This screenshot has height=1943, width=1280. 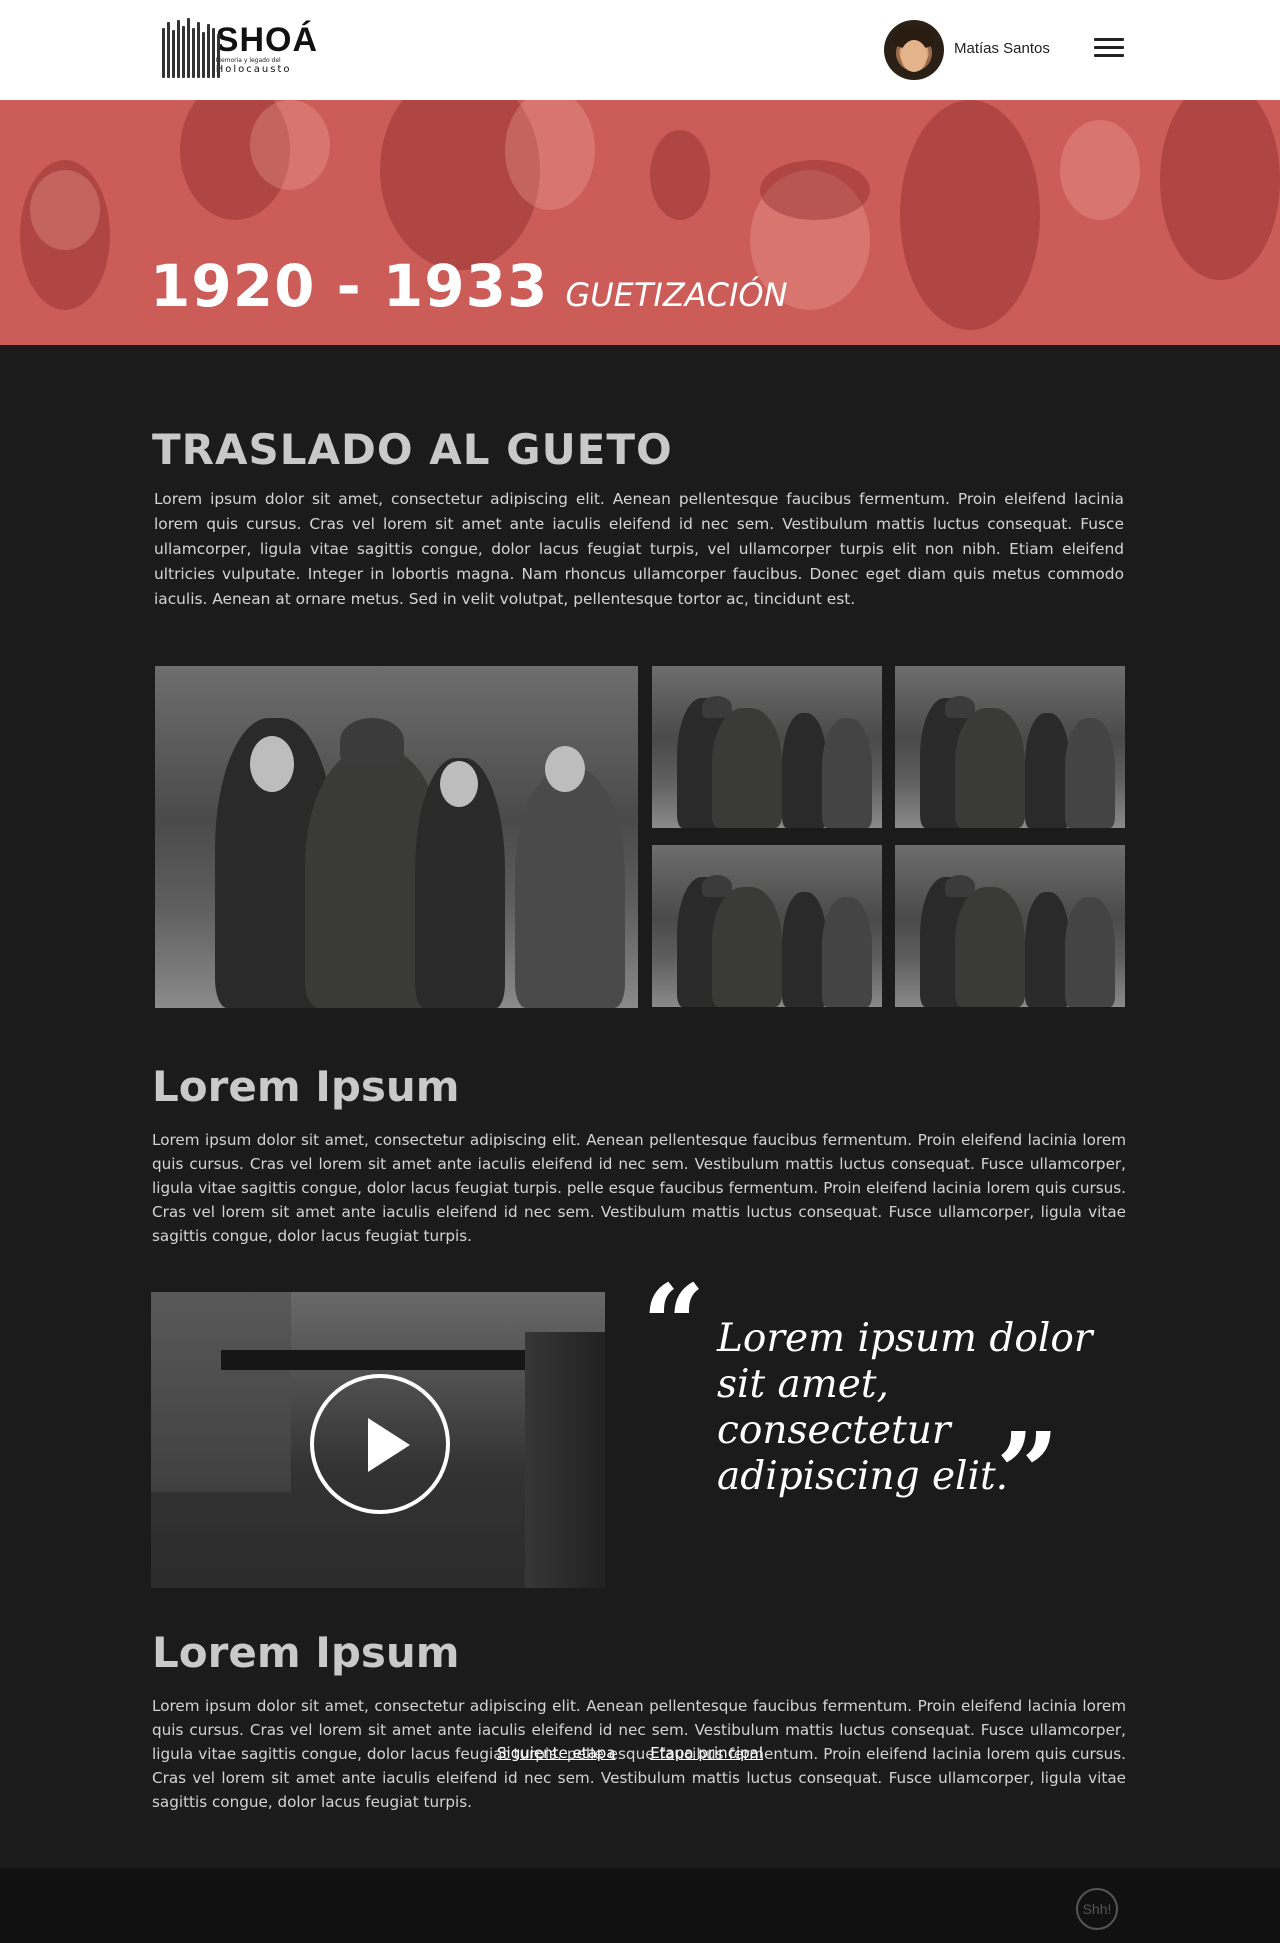 What do you see at coordinates (412, 449) in the screenshot?
I see `section-title-traslado: TRASLADO AL GUETO` at bounding box center [412, 449].